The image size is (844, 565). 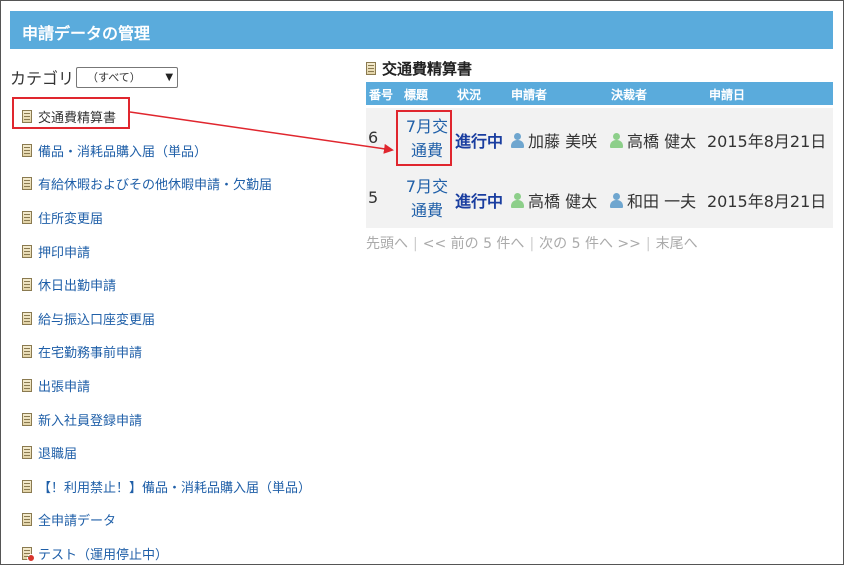 What do you see at coordinates (727, 95) in the screenshot?
I see `column-header-date: 申請日` at bounding box center [727, 95].